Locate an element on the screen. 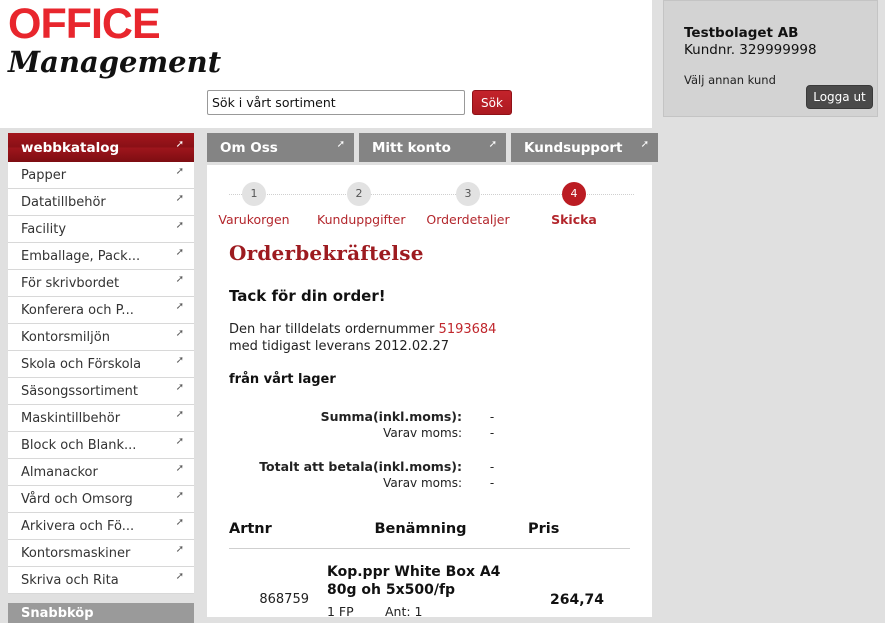 Image resolution: width=885 pixels, height=623 pixels. stepper-label: Orderdetaljer is located at coordinates (468, 219).